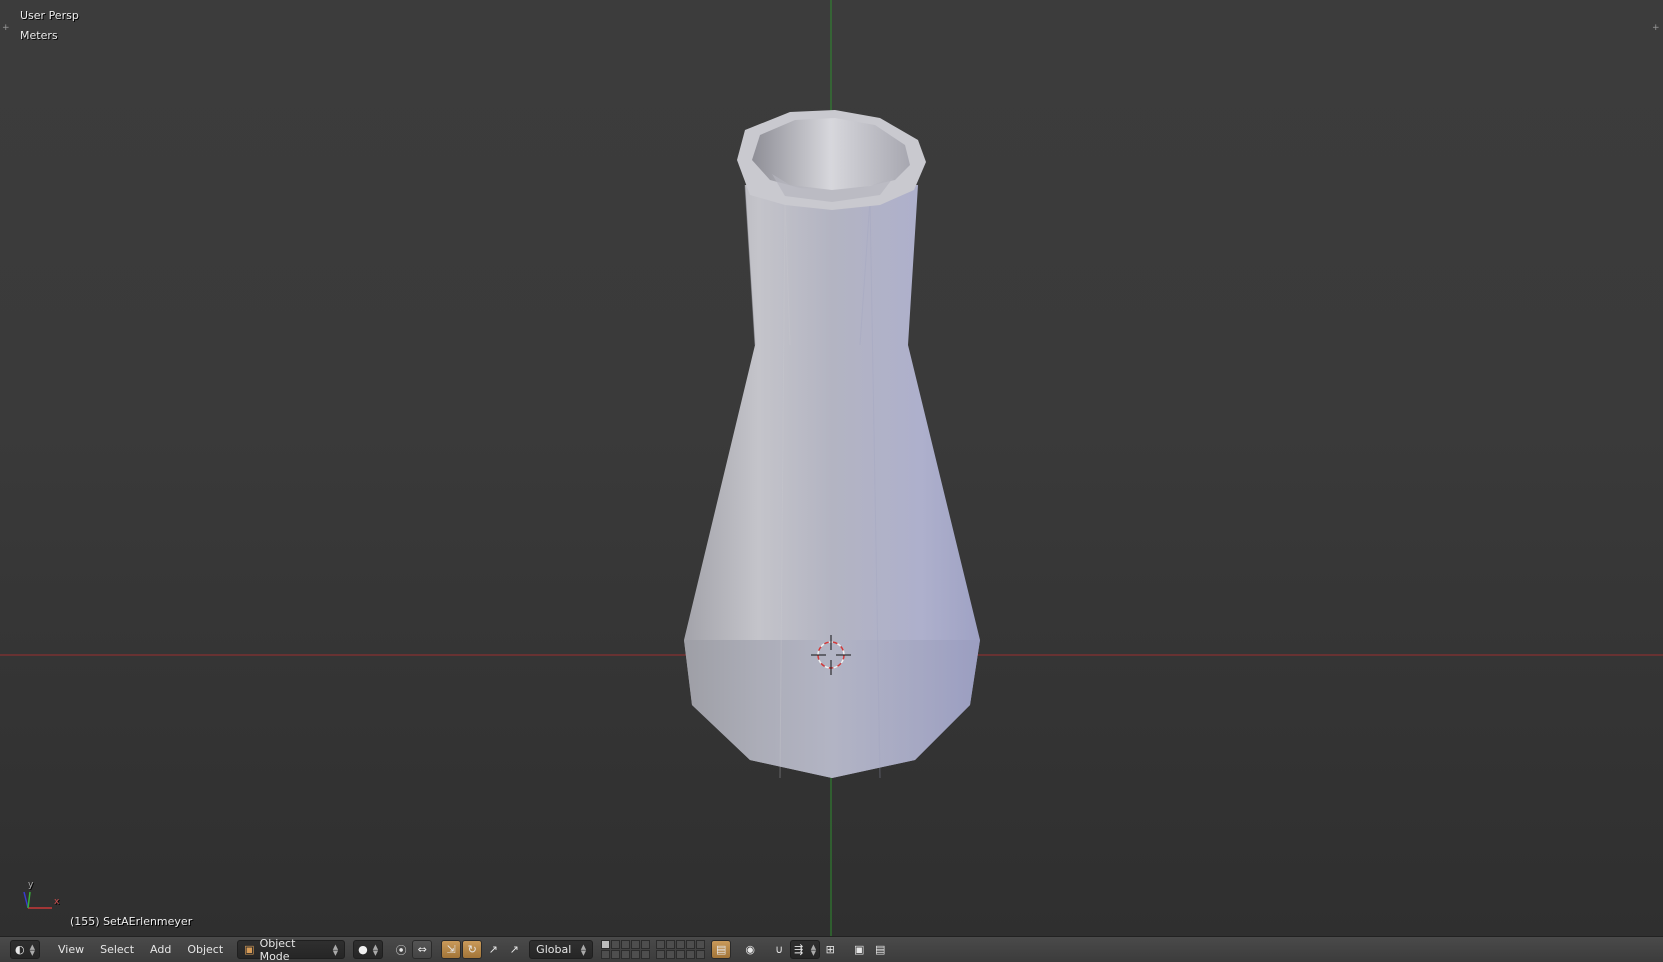  I want to click on snap-toggle-button: ∪, so click(779, 949).